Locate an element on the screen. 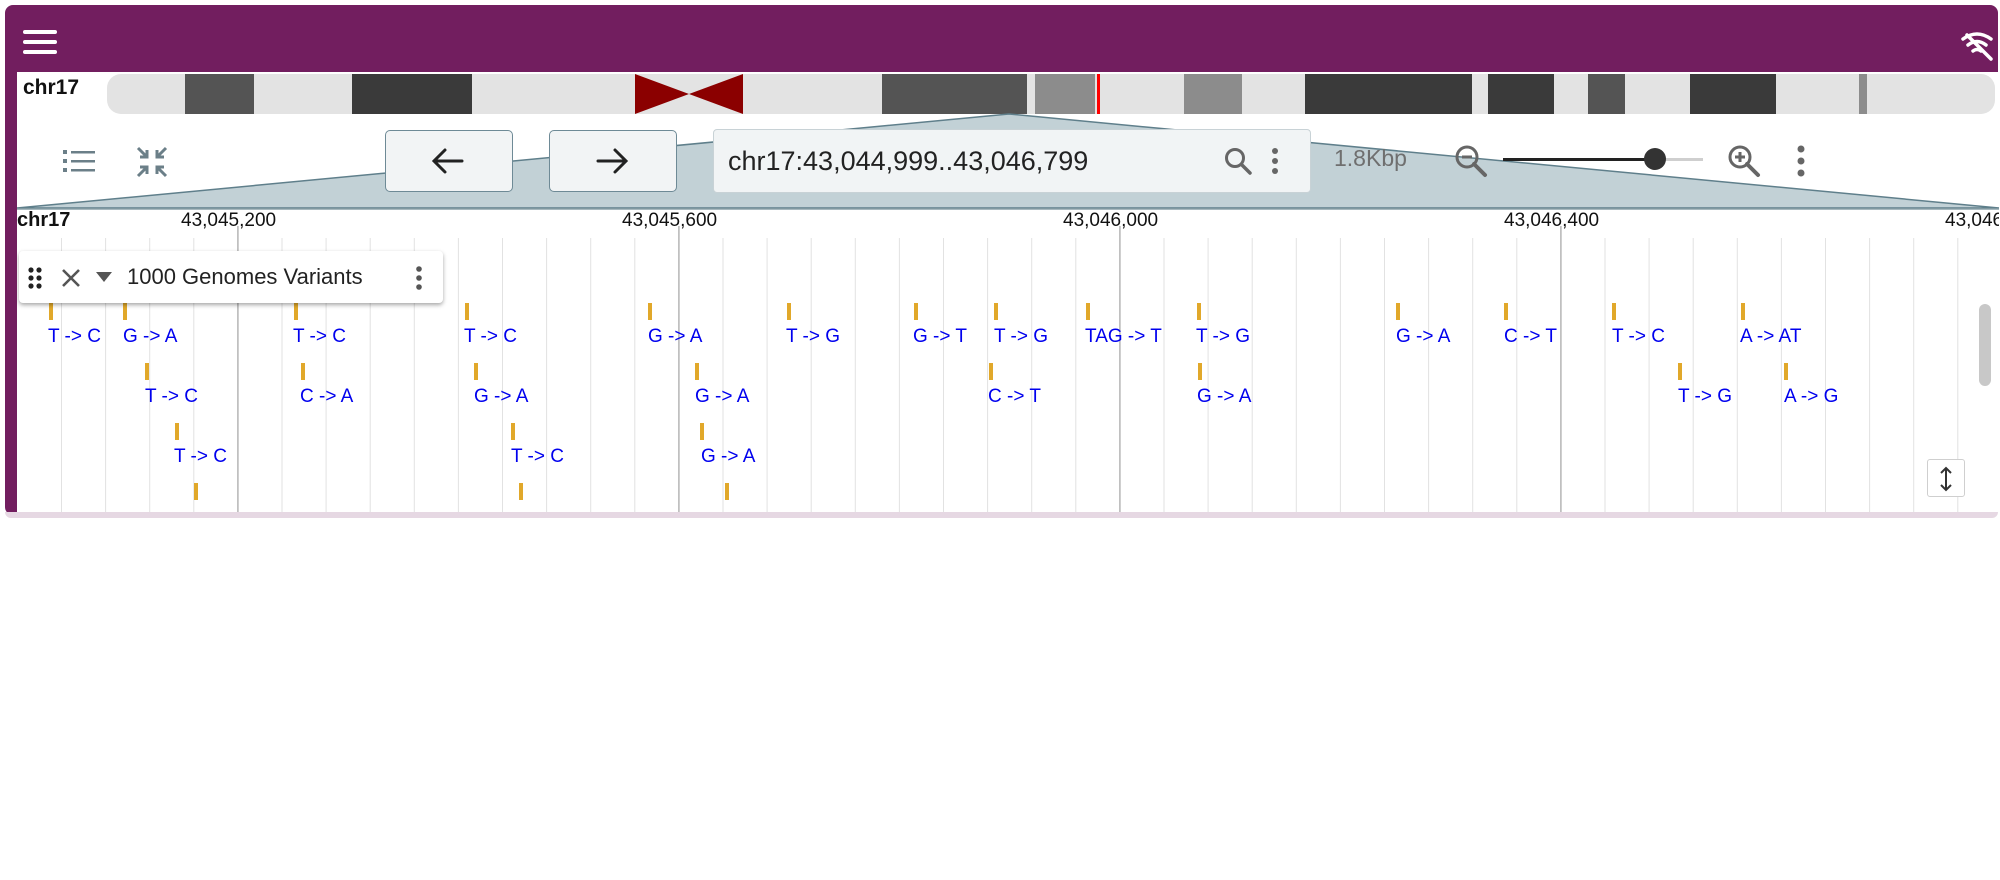  view-span-label: 1.8Kbp is located at coordinates (1370, 158).